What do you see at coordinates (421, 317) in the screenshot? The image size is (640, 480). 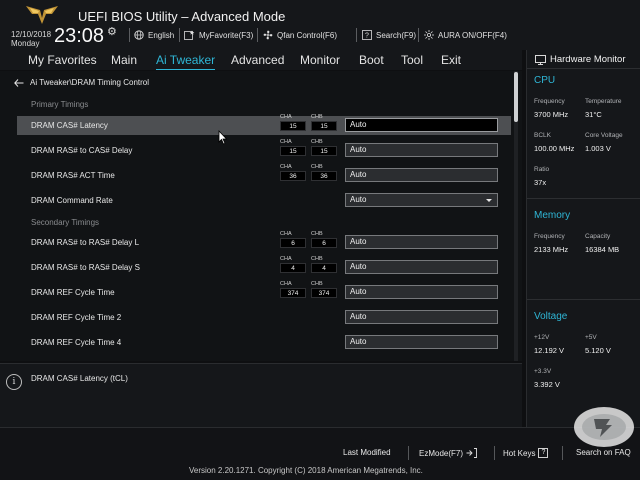 I see `ref-cycle-time-2-input: Auto` at bounding box center [421, 317].